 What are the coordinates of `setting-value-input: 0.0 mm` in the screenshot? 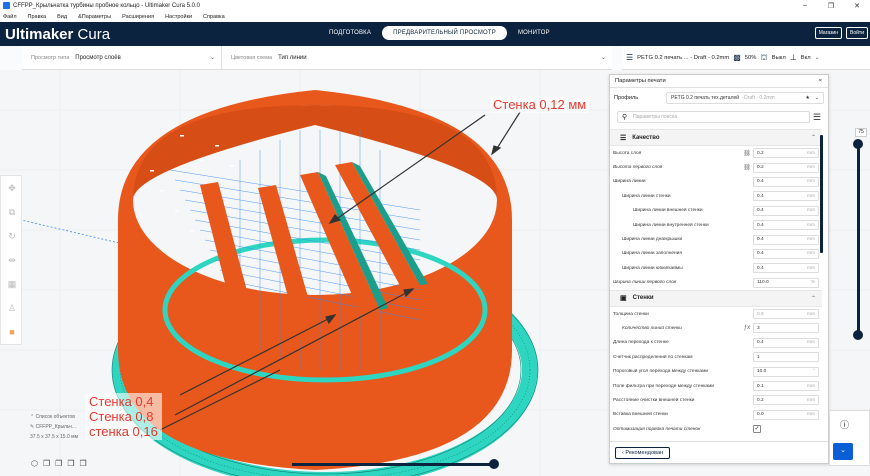 It's located at (786, 414).